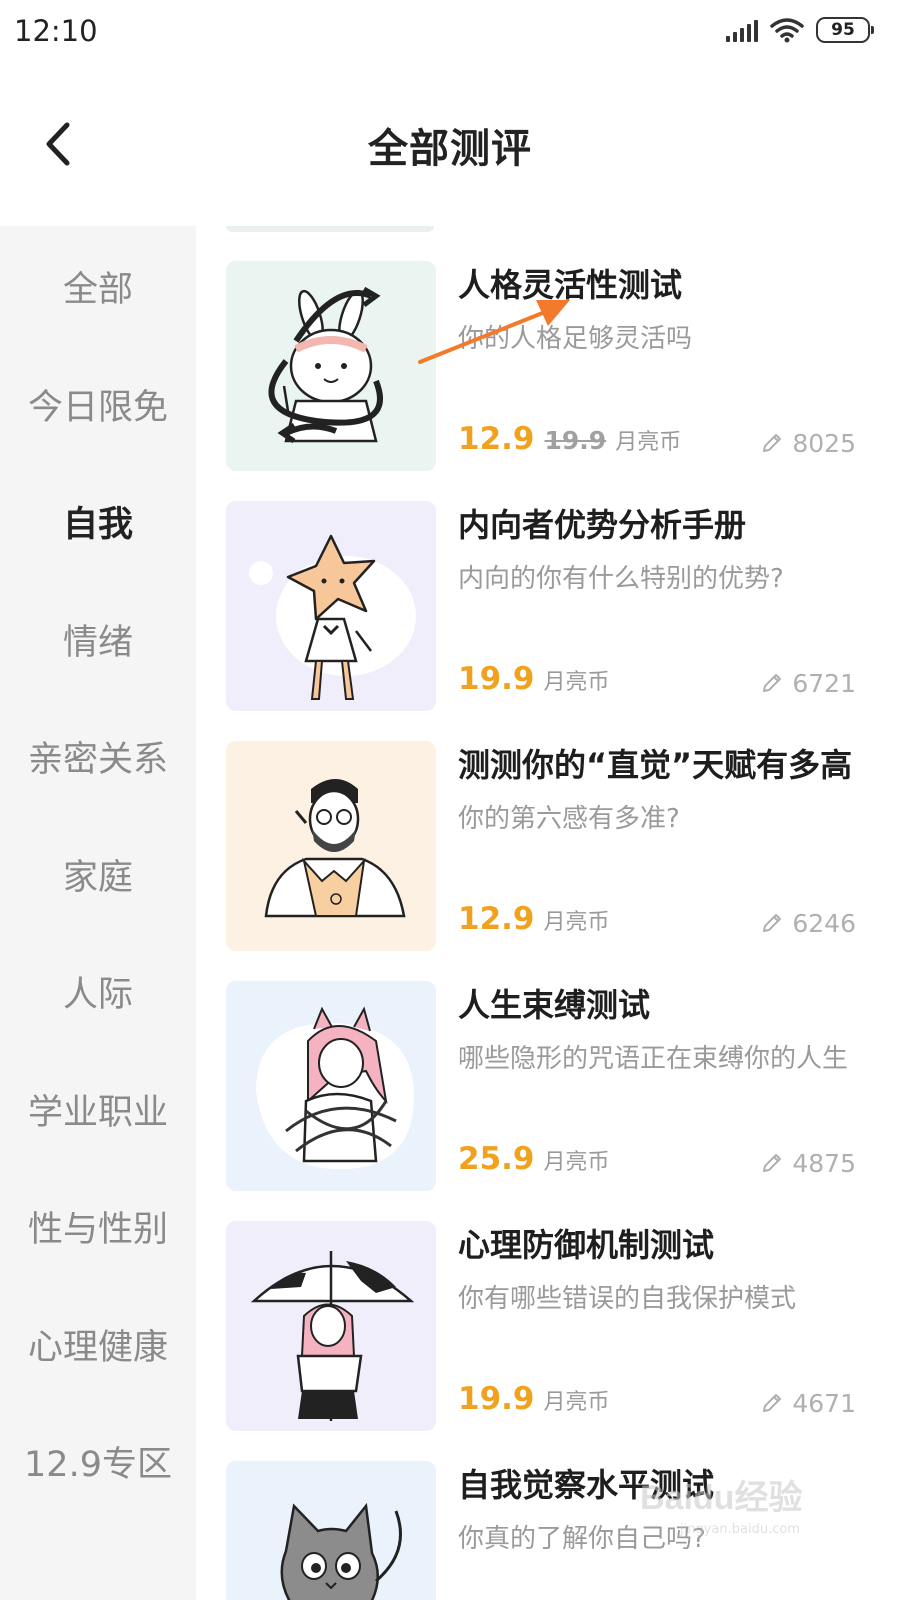 Image resolution: width=900 pixels, height=1600 pixels. I want to click on sidebar-item-free-today: 今日限免, so click(98, 404).